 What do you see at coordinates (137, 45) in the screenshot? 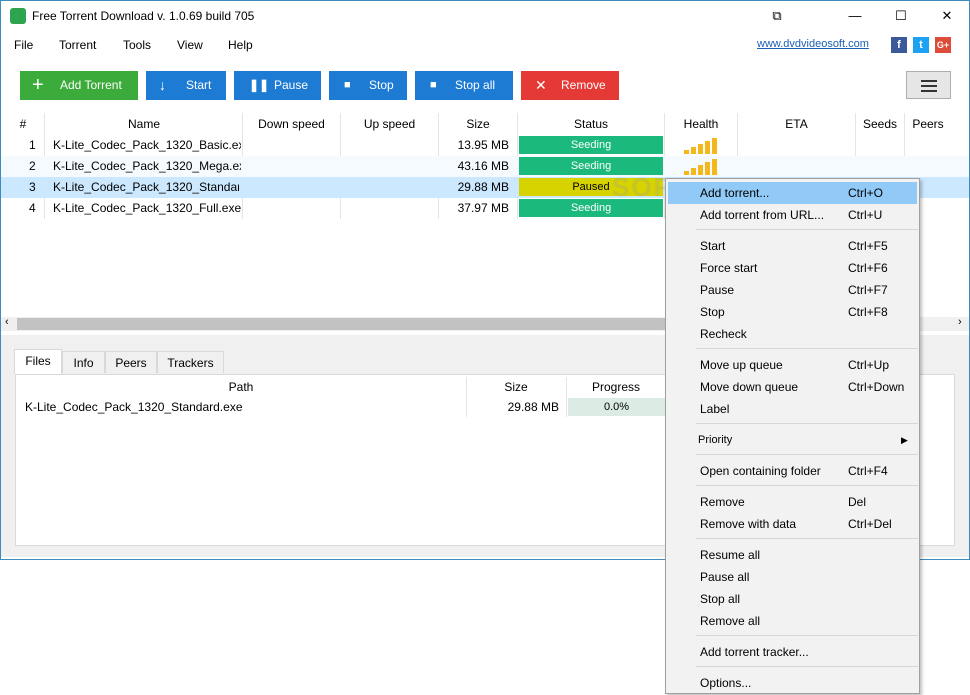
I see `menu-tools: Tools` at bounding box center [137, 45].